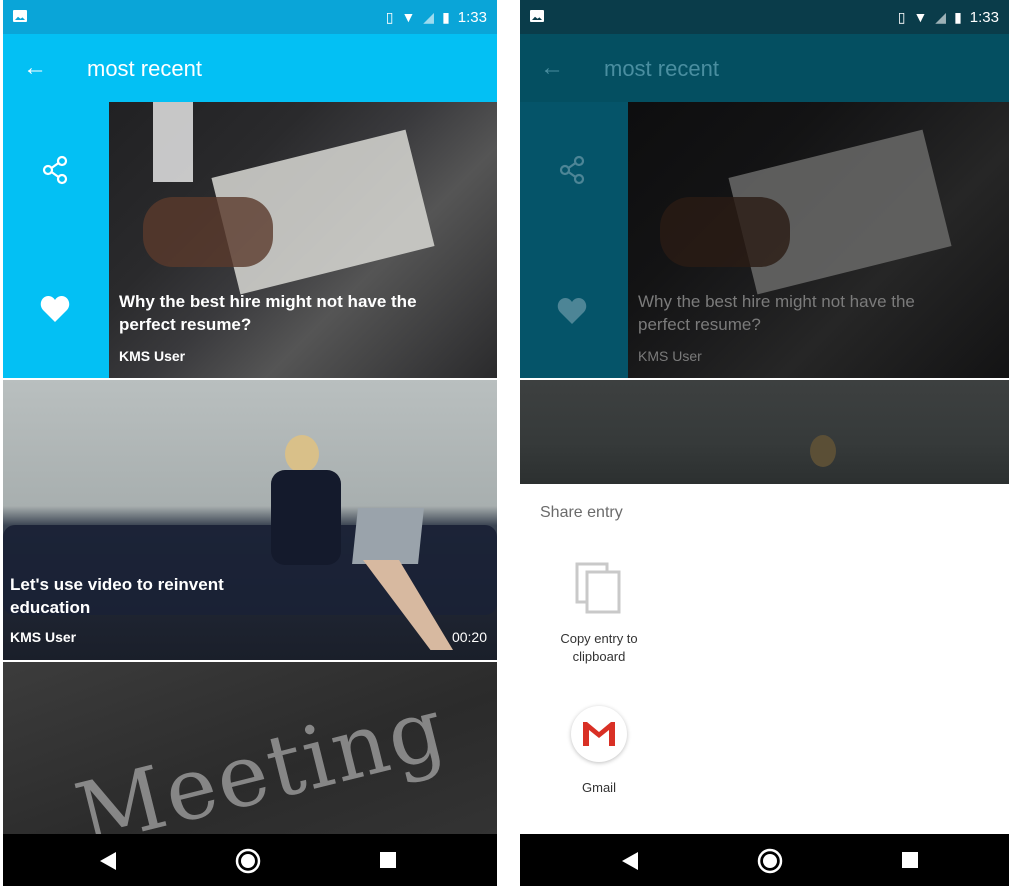  What do you see at coordinates (599, 734) in the screenshot?
I see `gmail-icon` at bounding box center [599, 734].